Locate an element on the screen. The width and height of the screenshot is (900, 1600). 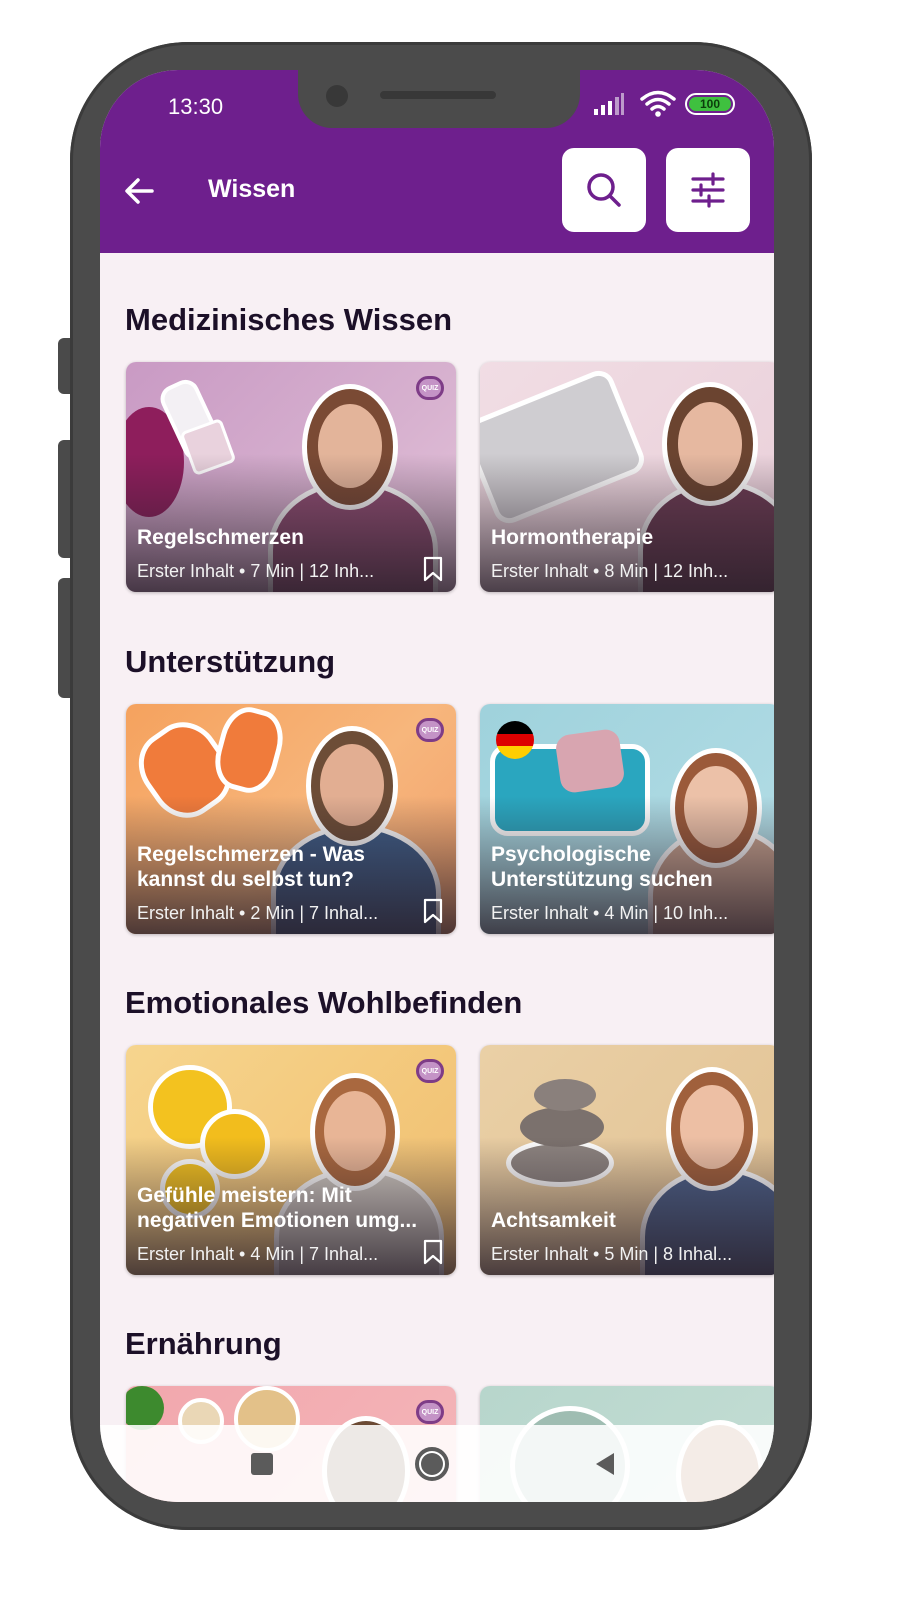
section-title-ernaehrung: Ernährung is located at coordinates (203, 1343).